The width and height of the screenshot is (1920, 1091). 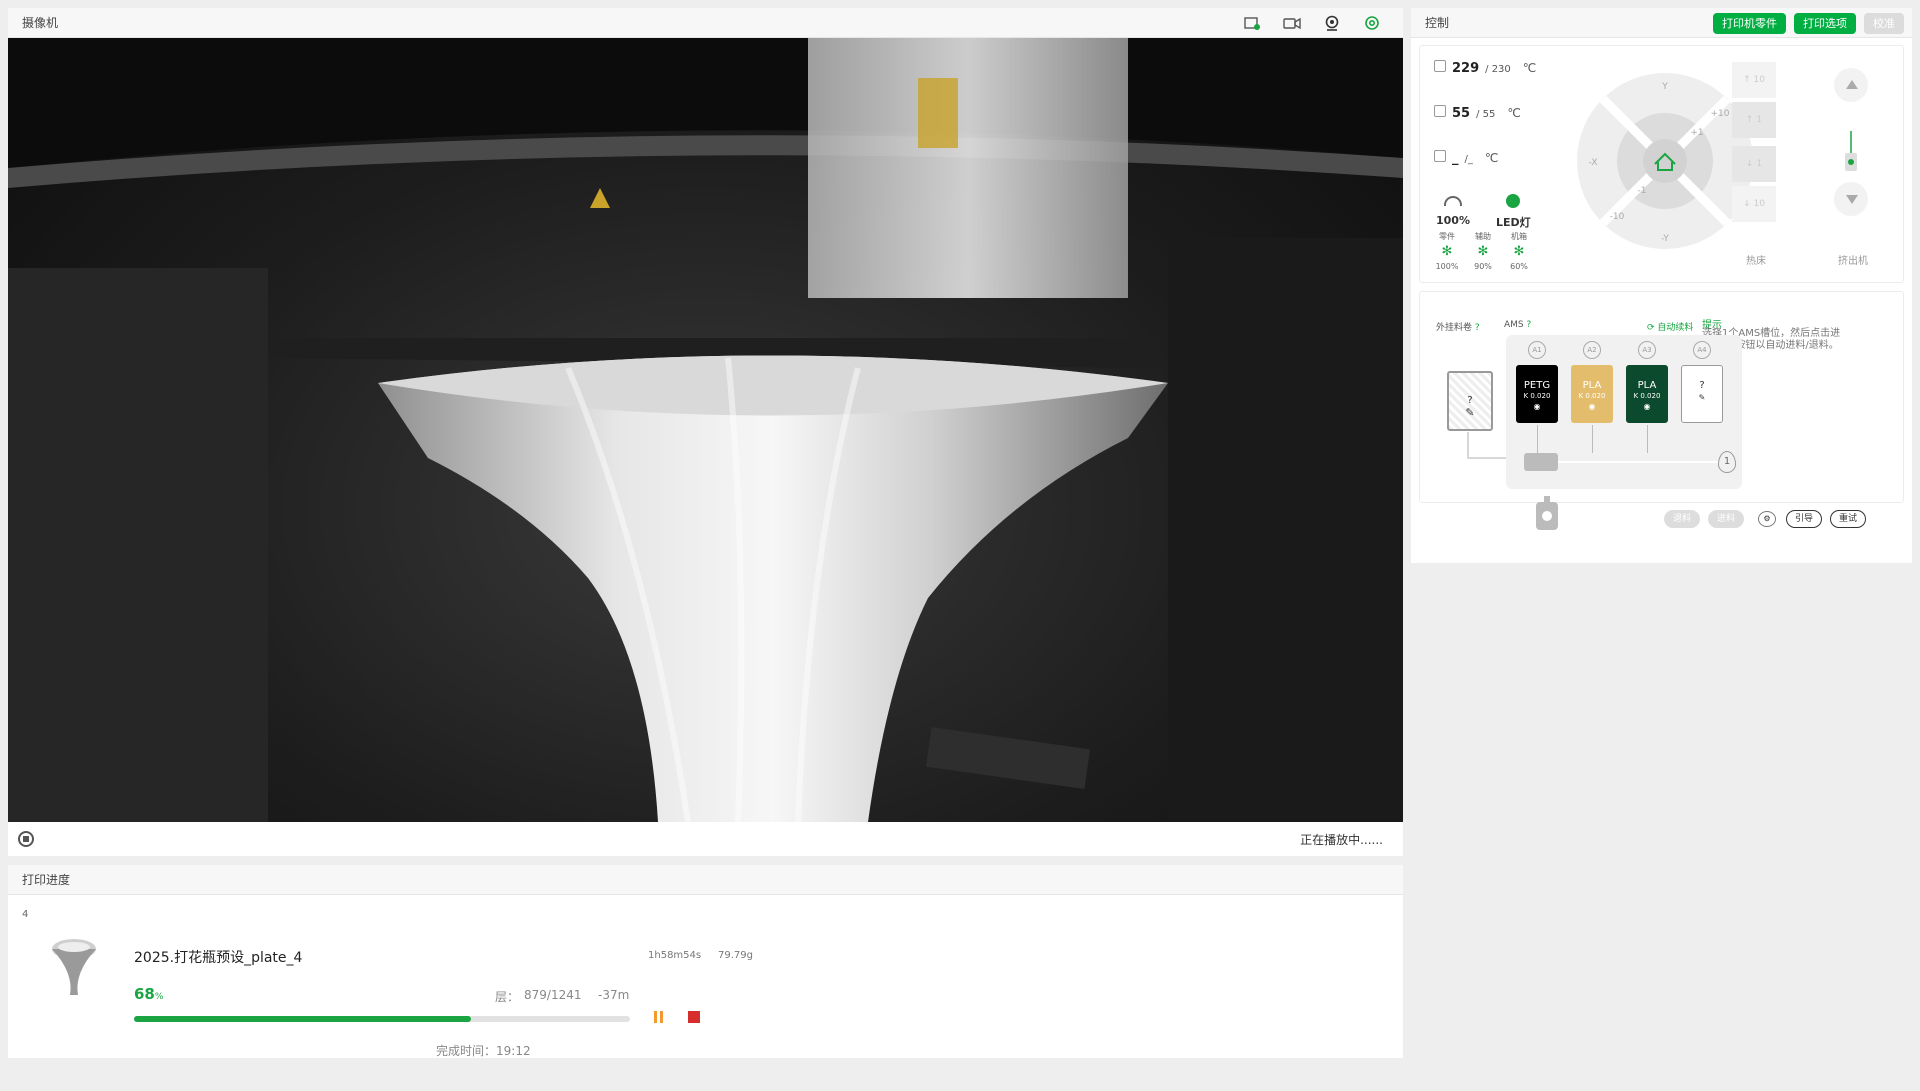 I want to click on jog-label-p10: +10, so click(x=1720, y=114).